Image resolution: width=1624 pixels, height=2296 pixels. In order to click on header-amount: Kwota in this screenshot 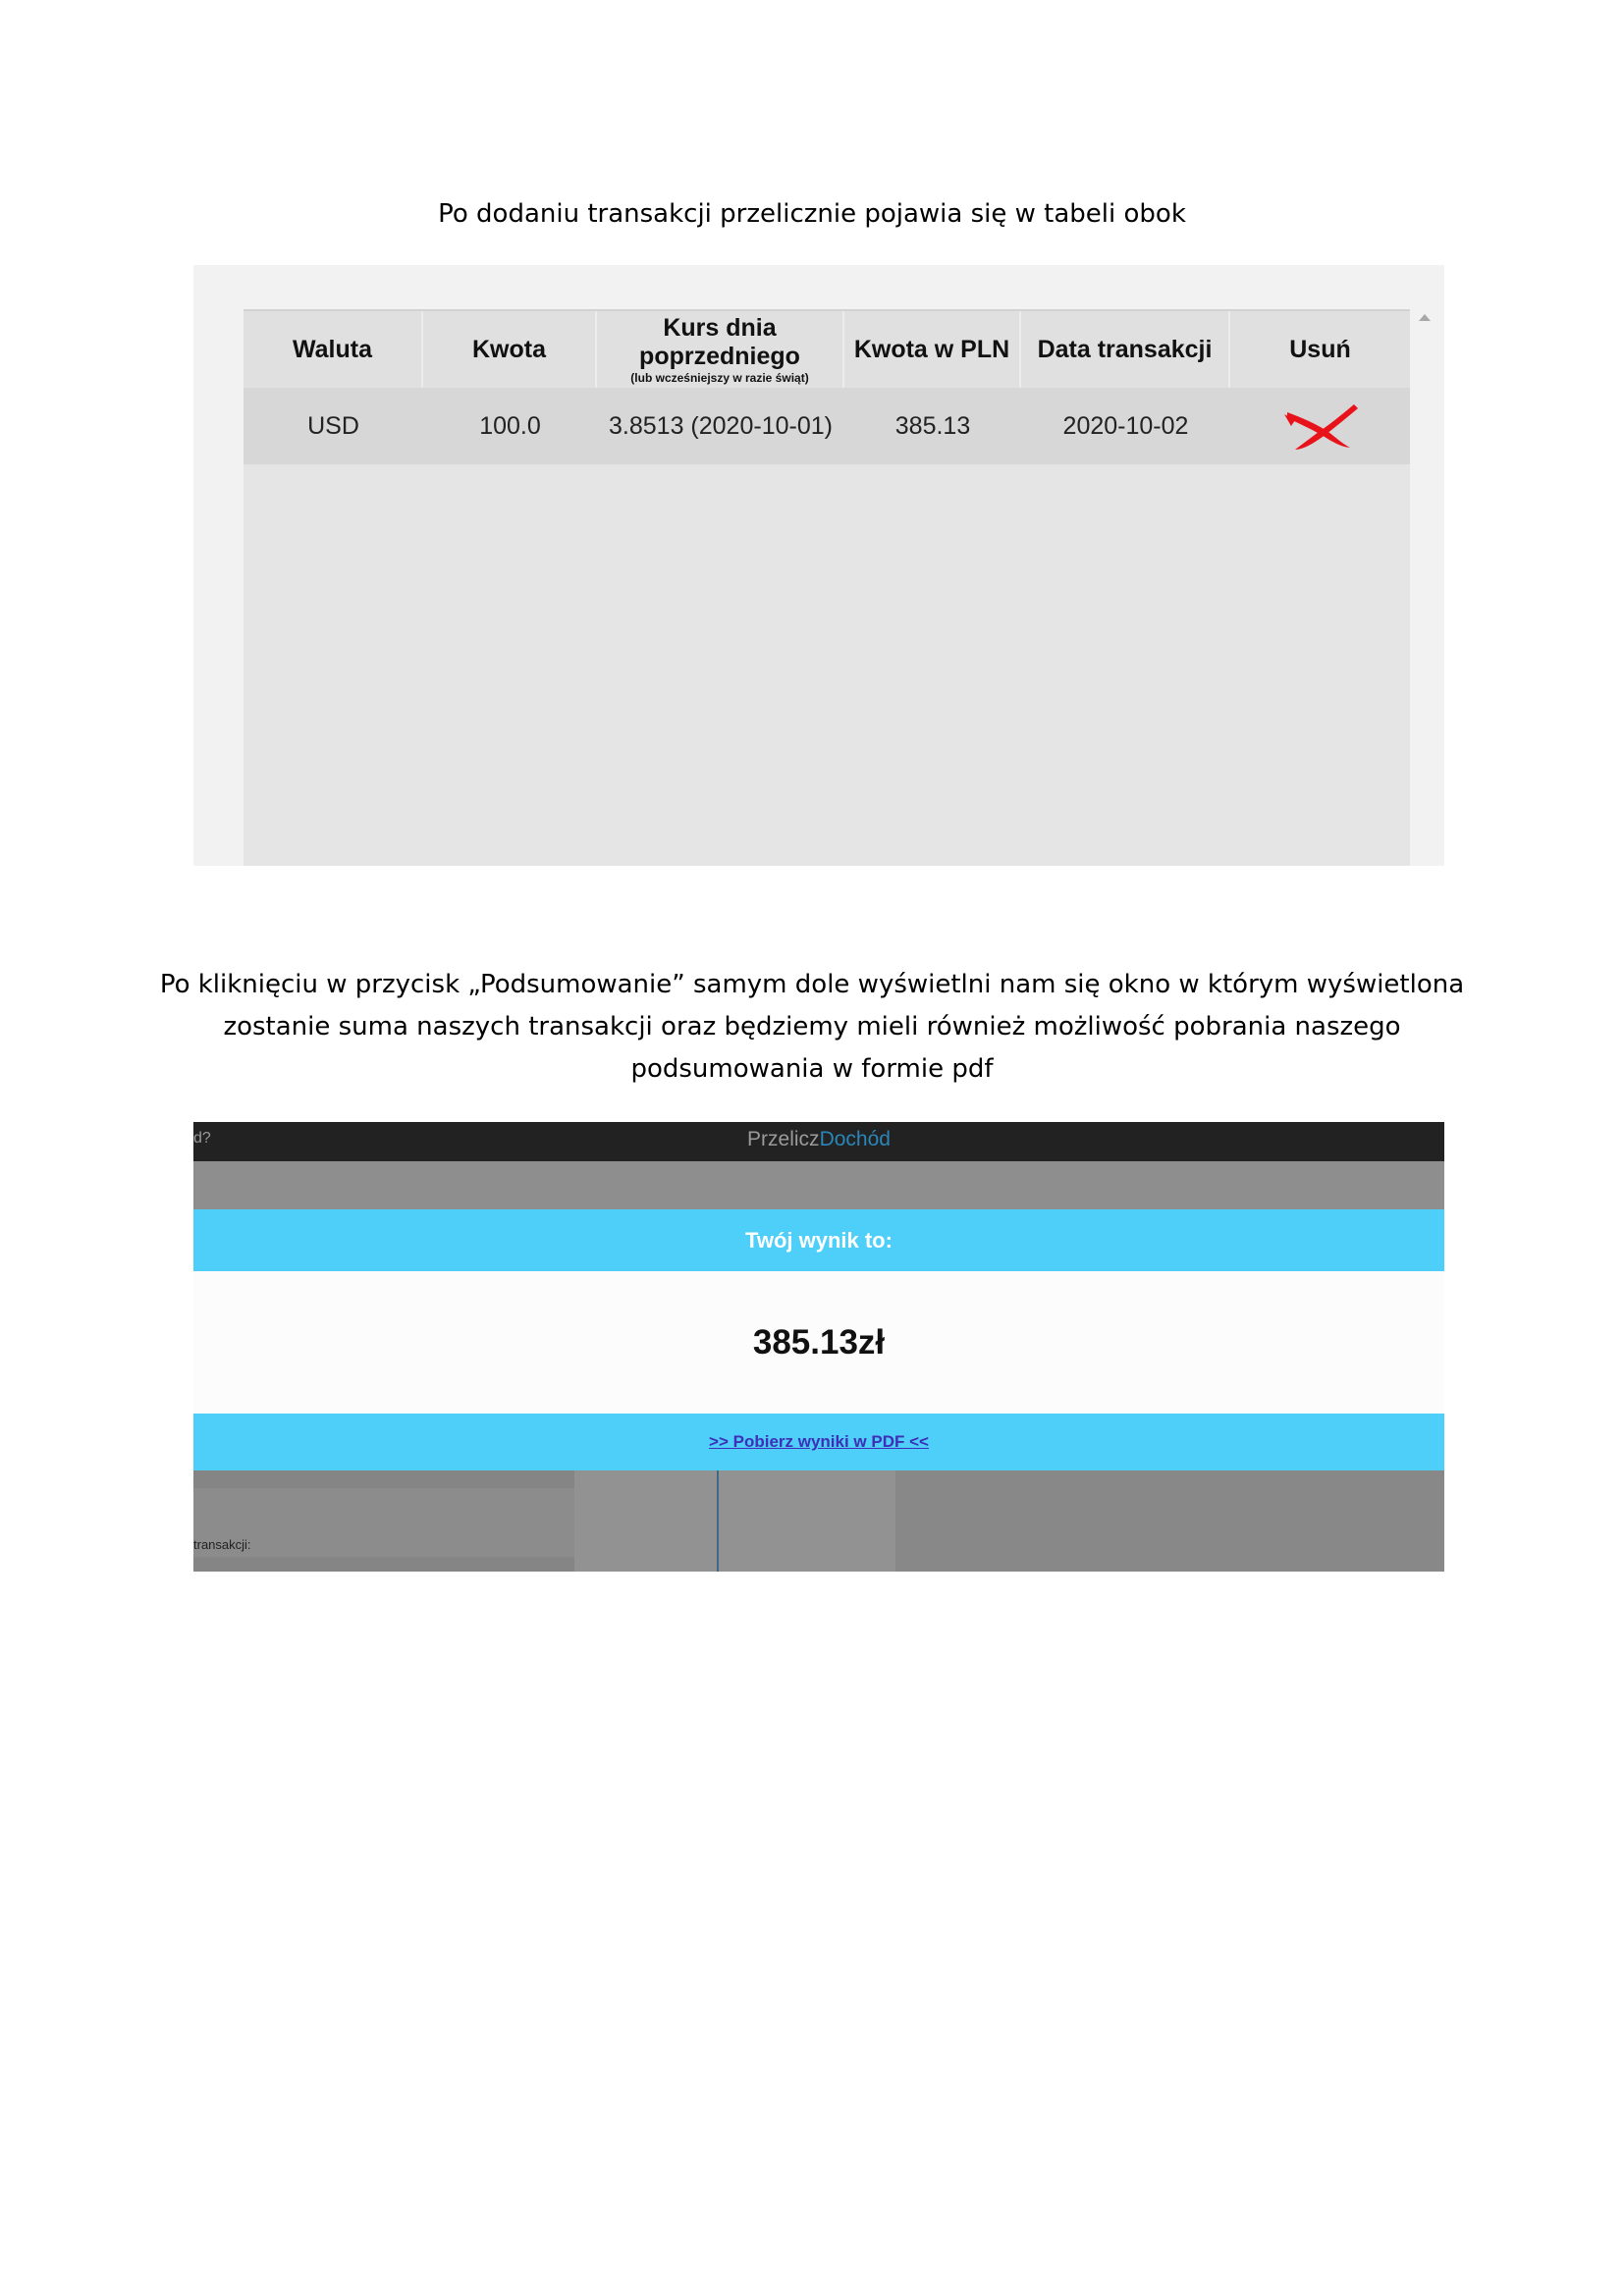, I will do `click(510, 349)`.